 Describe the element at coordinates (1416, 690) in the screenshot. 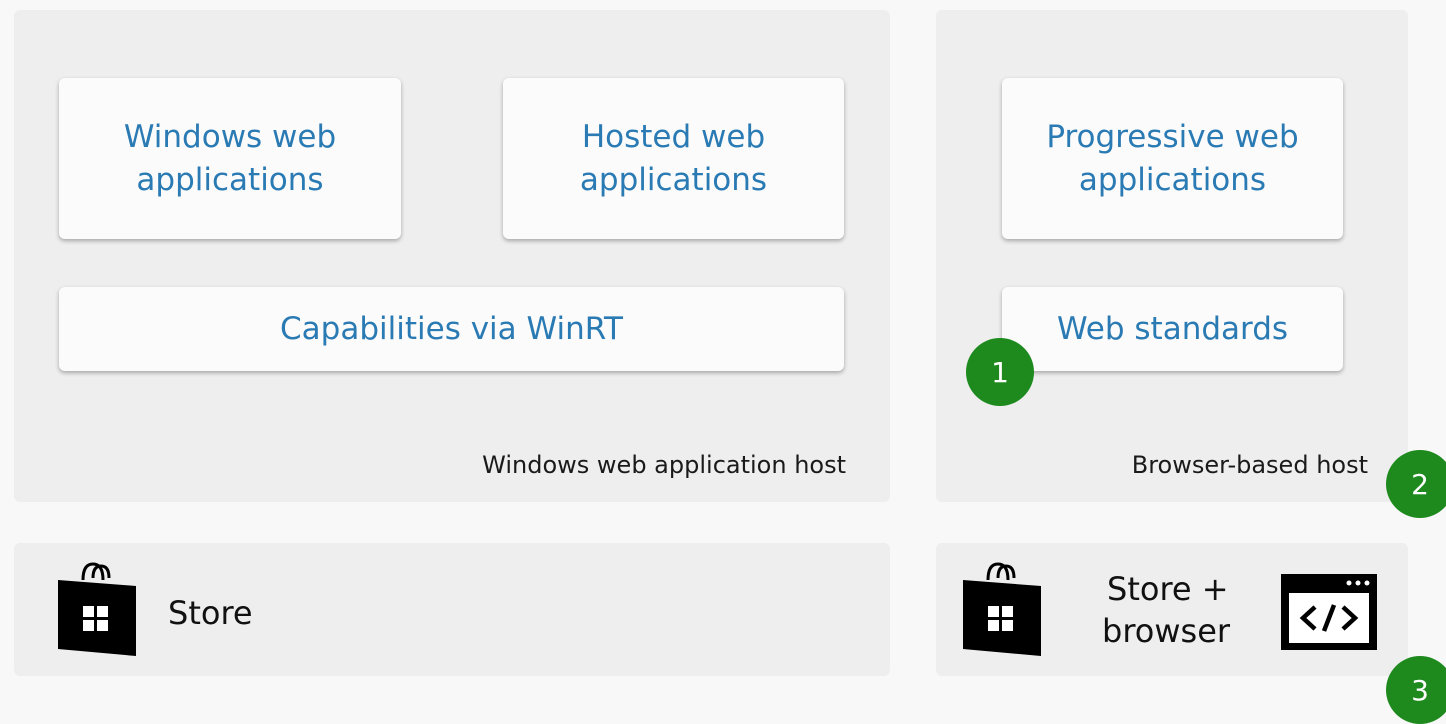

I see `badge-3: 3` at that location.